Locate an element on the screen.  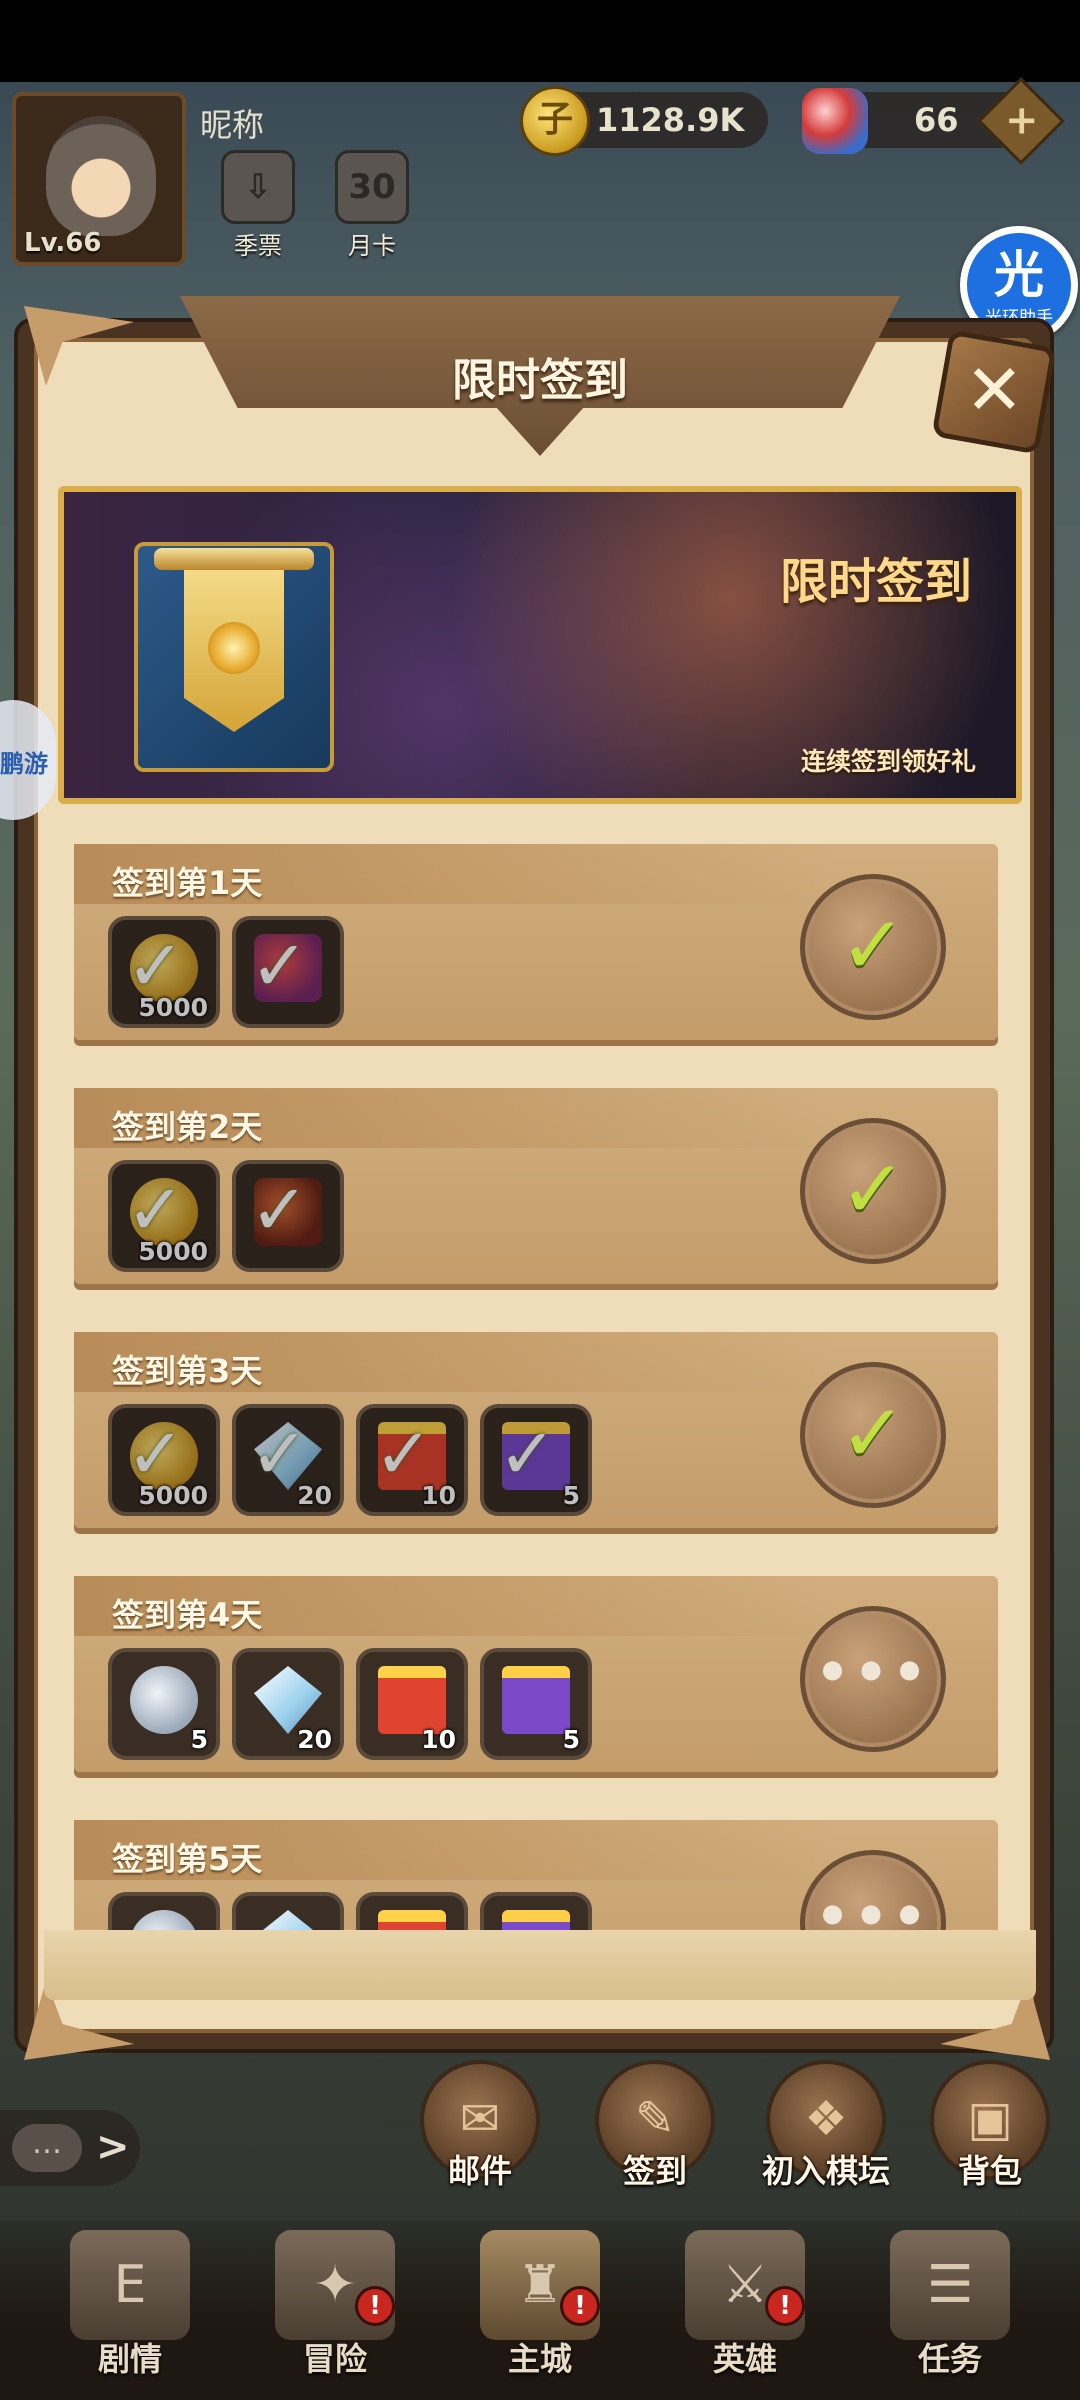
story-book-icon: E is located at coordinates (130, 2285).